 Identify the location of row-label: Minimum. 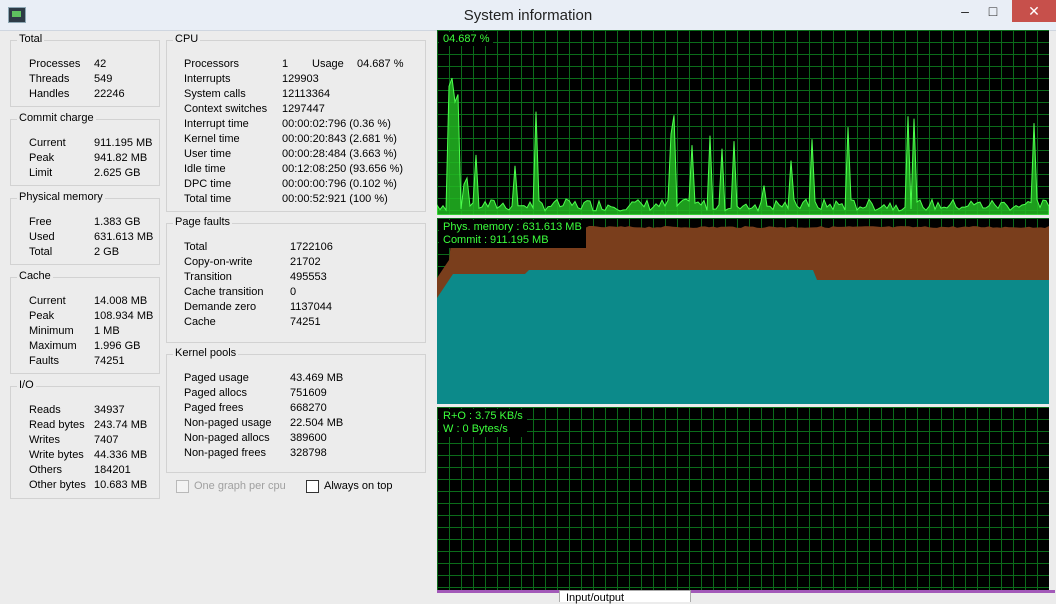
(51, 331).